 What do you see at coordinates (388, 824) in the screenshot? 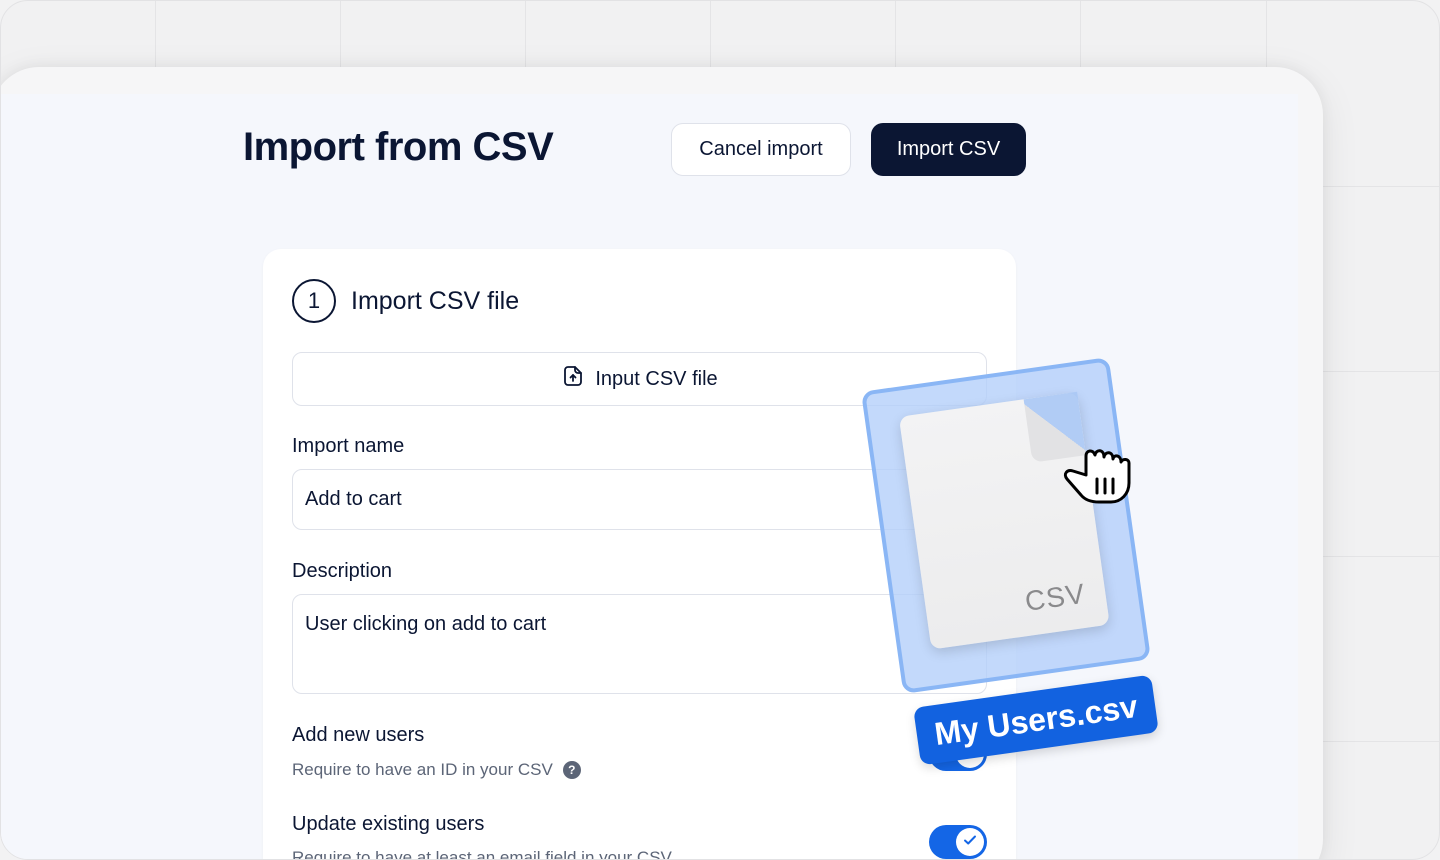
I see `update-existing-users-label: Update existing users` at bounding box center [388, 824].